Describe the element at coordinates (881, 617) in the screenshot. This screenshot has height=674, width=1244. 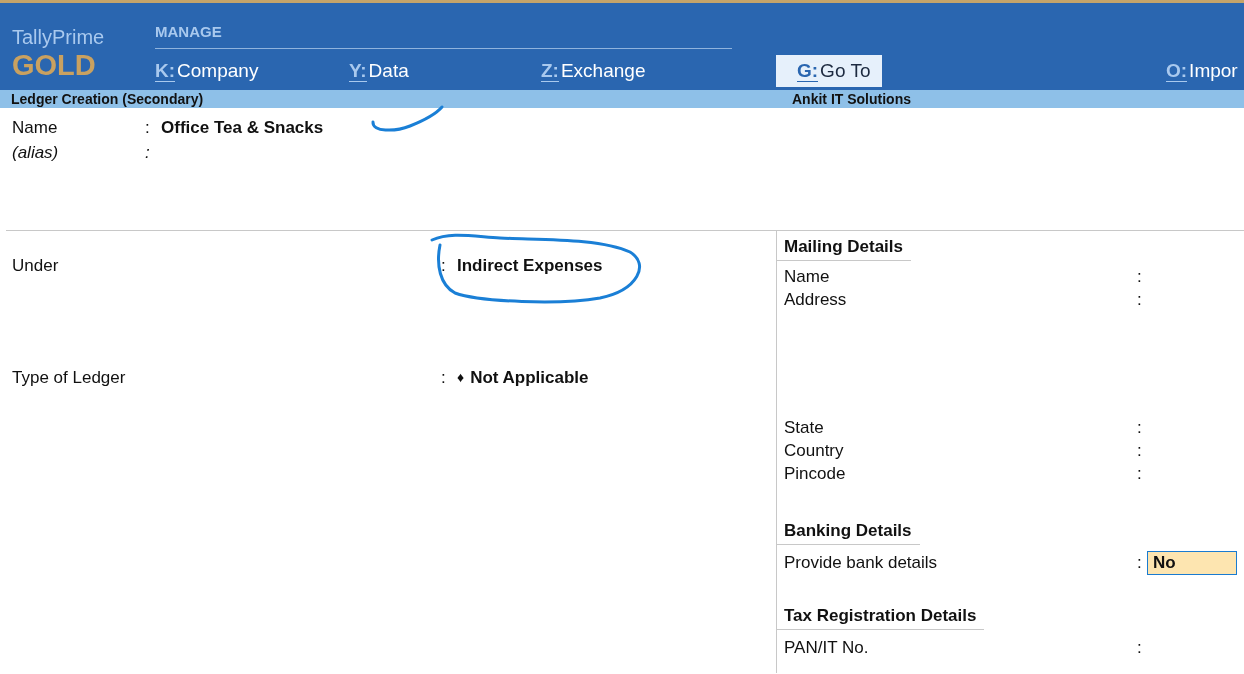
I see `section-title: Tax Registration Details` at that location.